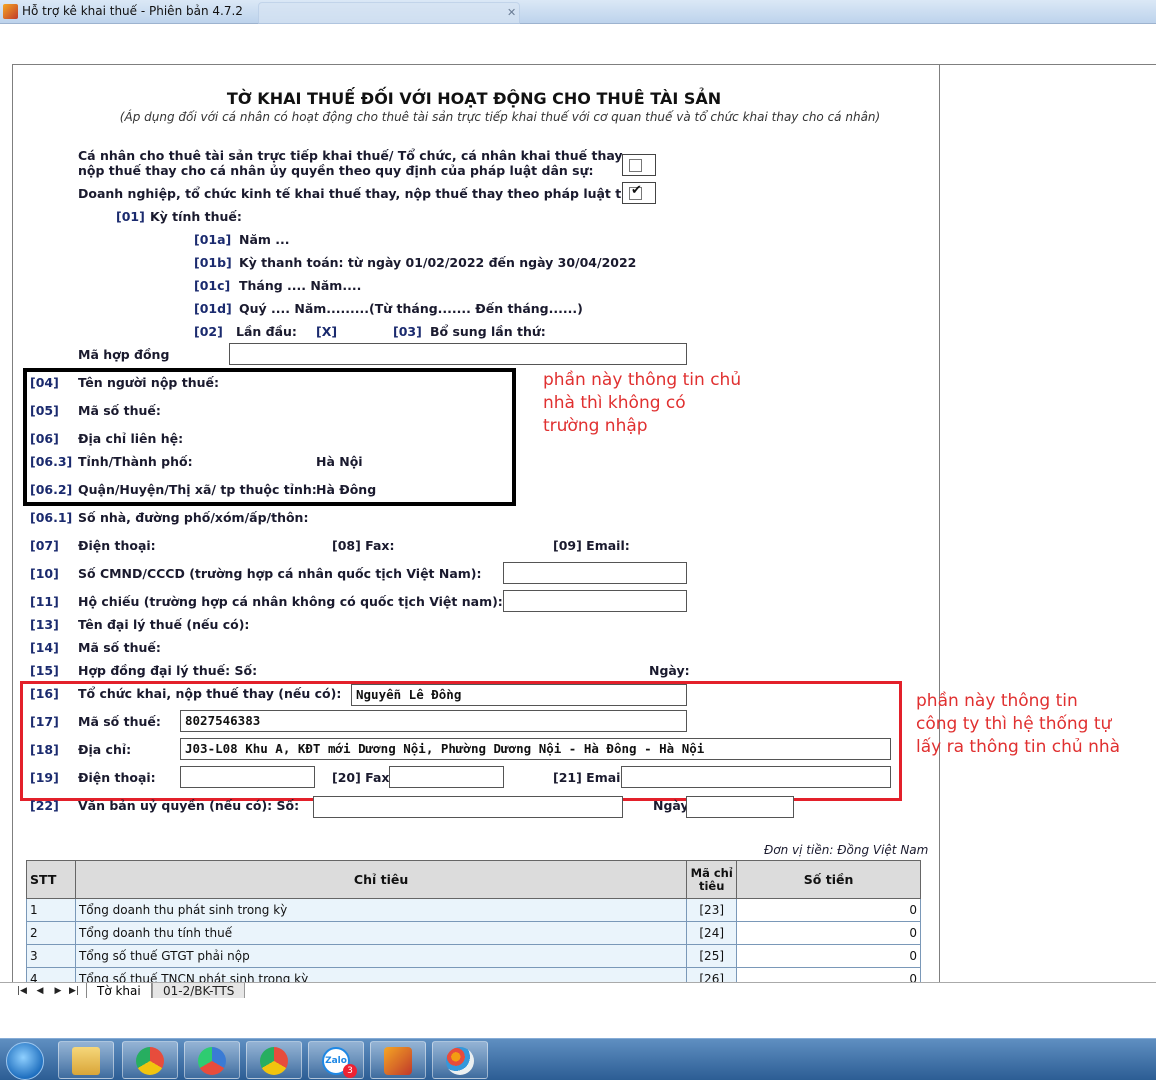 This screenshot has width=1156, height=1080. Describe the element at coordinates (595, 426) in the screenshot. I see `annotation-line: trường nhập` at that location.